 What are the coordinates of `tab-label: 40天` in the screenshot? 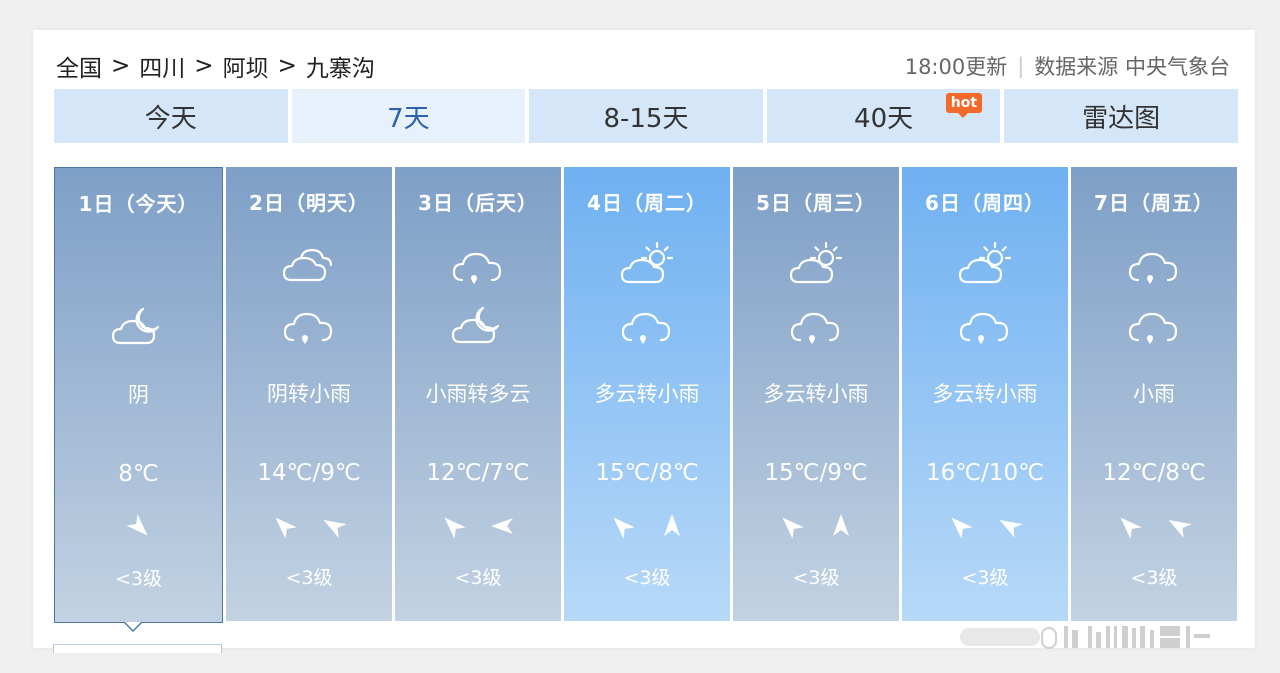 It's located at (884, 118).